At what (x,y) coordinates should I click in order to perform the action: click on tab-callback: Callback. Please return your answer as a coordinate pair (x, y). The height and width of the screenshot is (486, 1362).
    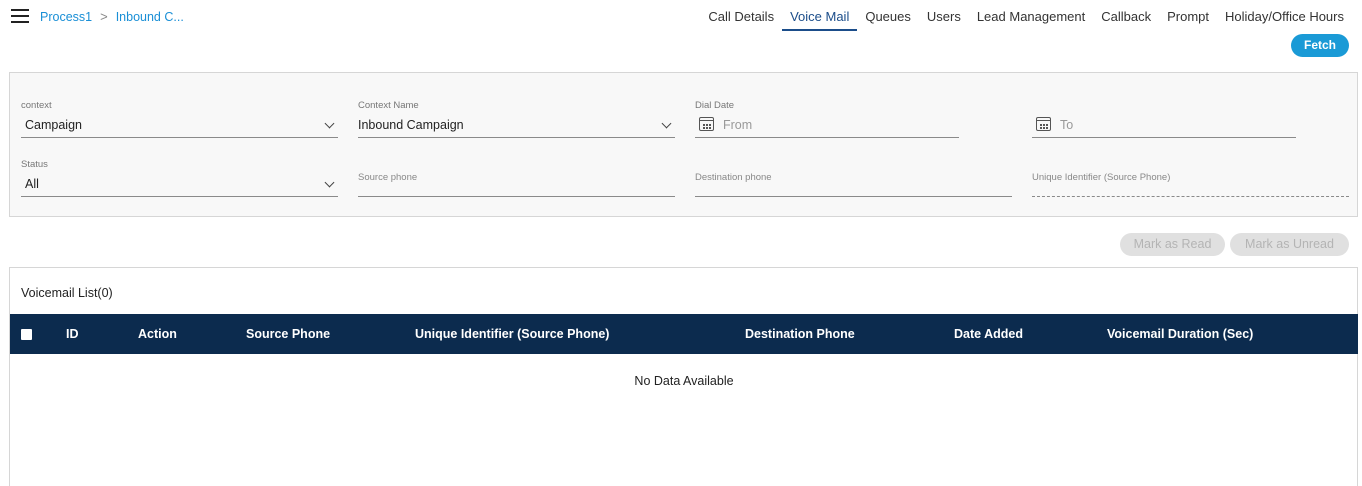
    Looking at the image, I should click on (1126, 15).